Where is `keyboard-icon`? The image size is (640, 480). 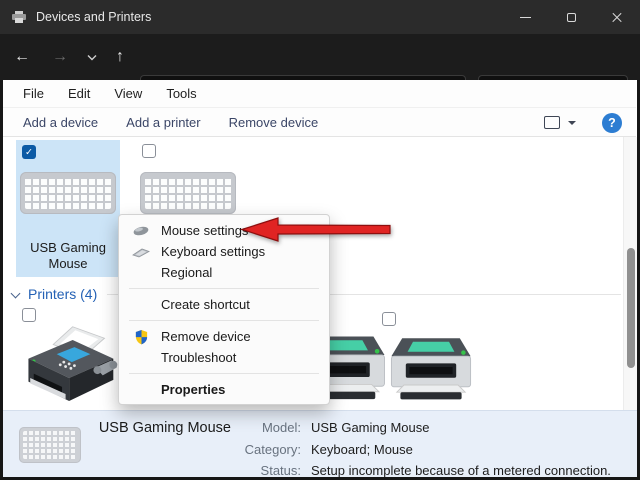 keyboard-icon is located at coordinates (141, 252).